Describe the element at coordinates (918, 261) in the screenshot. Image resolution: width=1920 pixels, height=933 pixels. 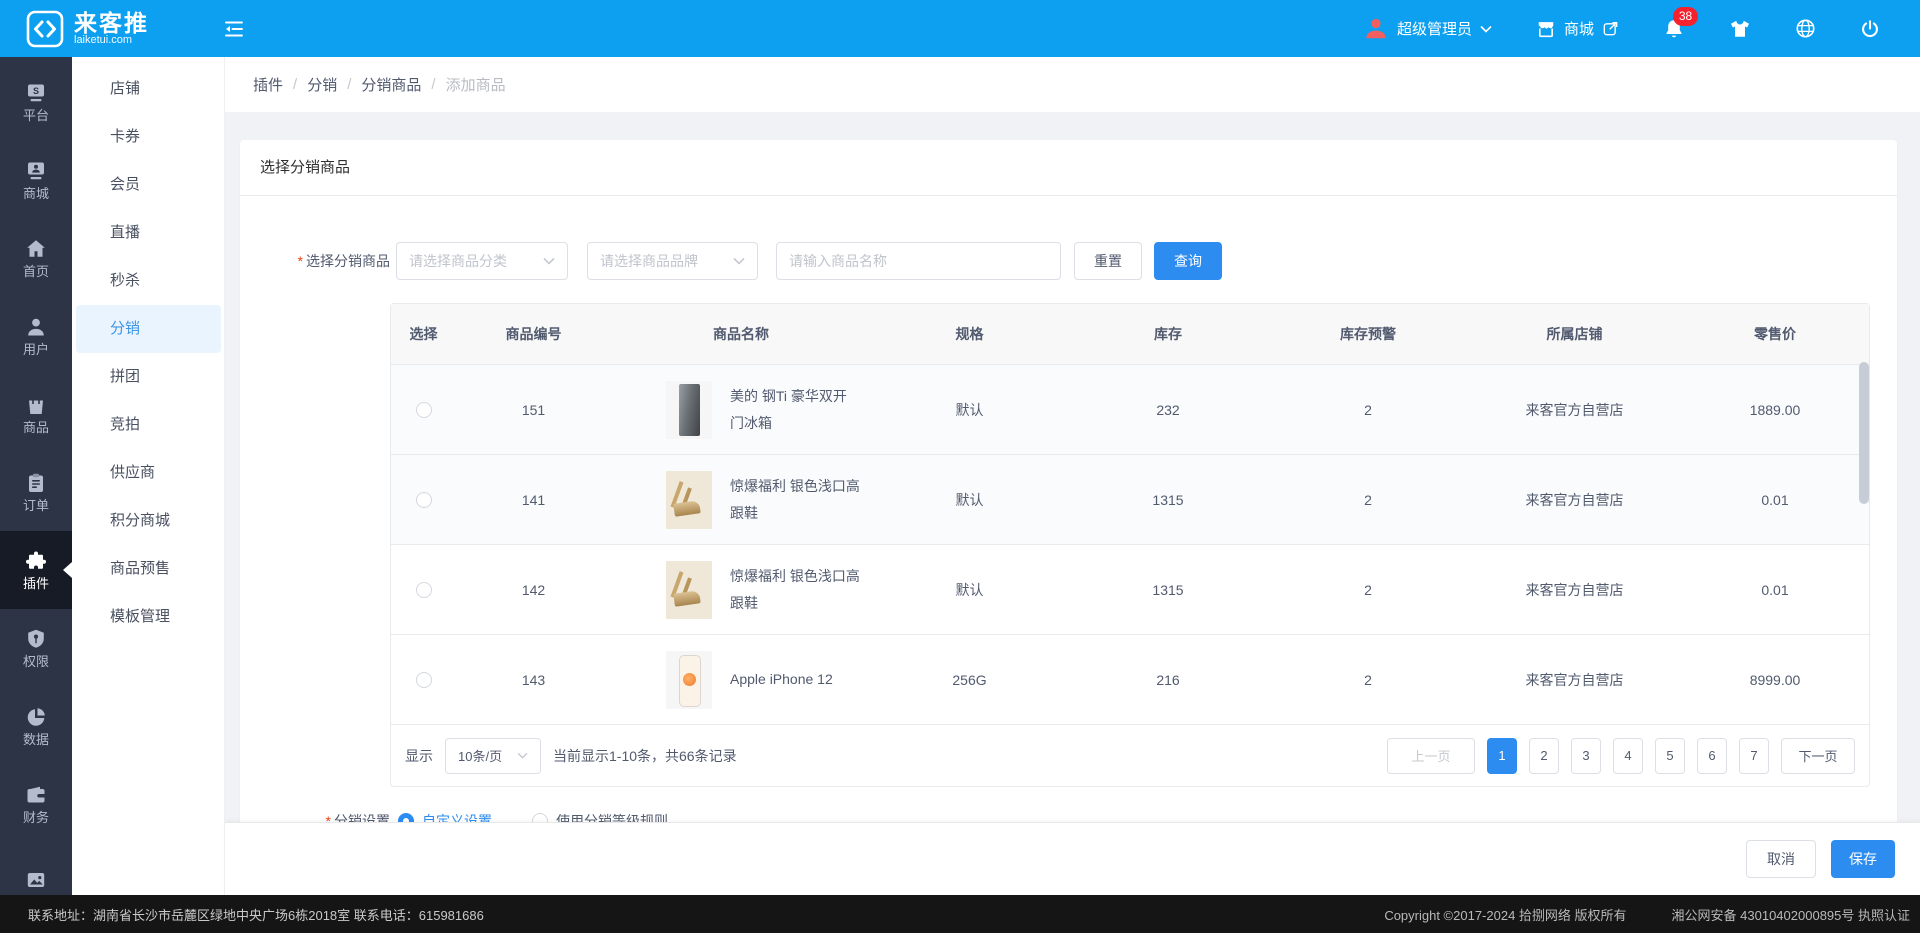
I see `goods-name-input` at that location.